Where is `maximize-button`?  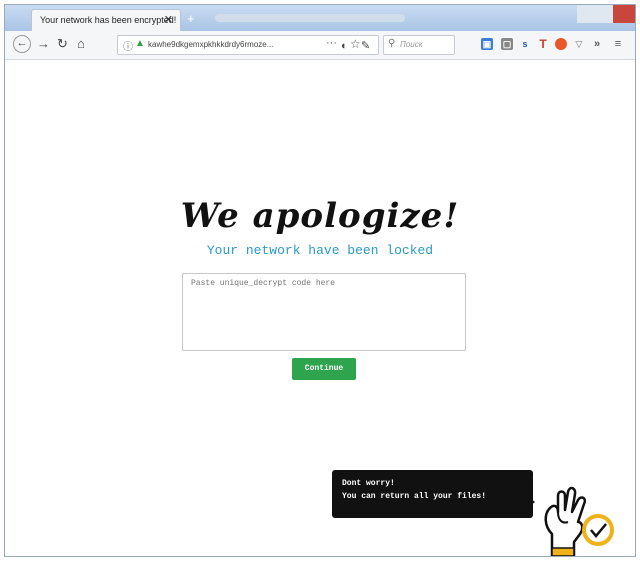 maximize-button is located at coordinates (604, 14).